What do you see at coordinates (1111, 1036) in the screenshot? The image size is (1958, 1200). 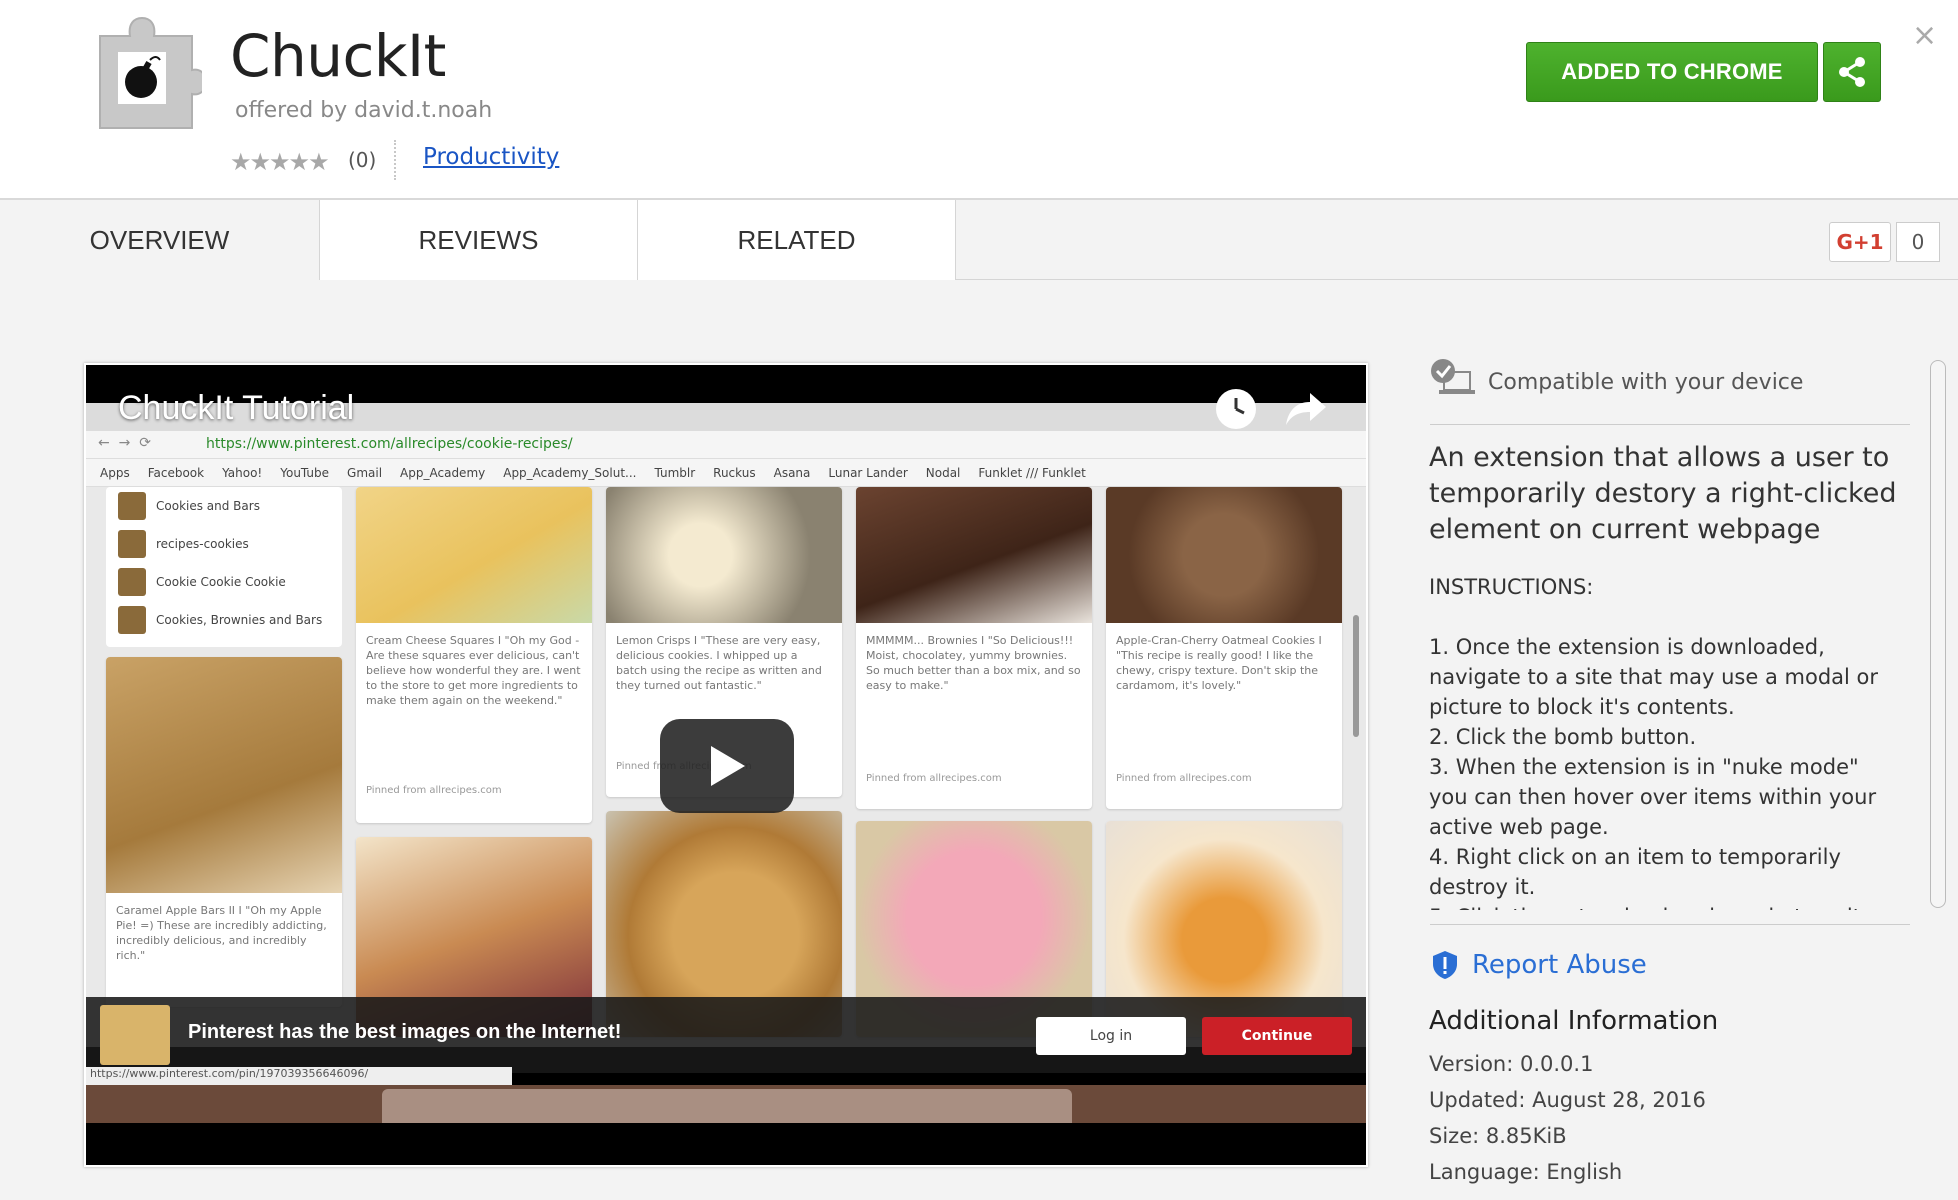 I see `login-button: Log in` at bounding box center [1111, 1036].